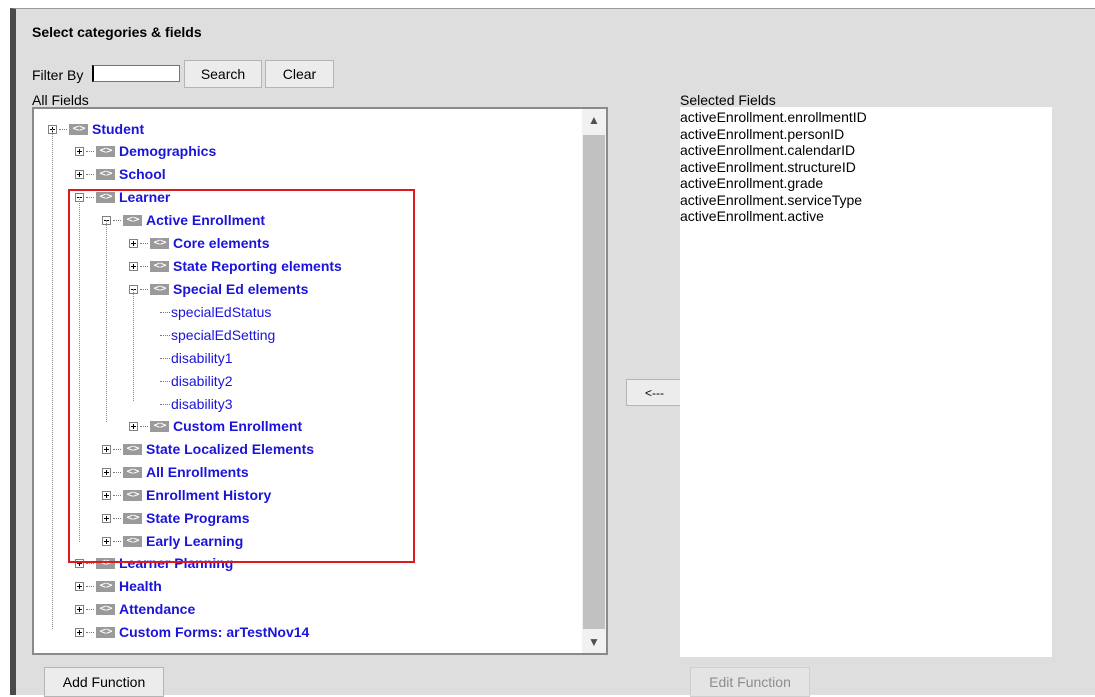 The image size is (1095, 697). I want to click on selected-field-item: activeEnrollment.enrollmentID, so click(866, 117).